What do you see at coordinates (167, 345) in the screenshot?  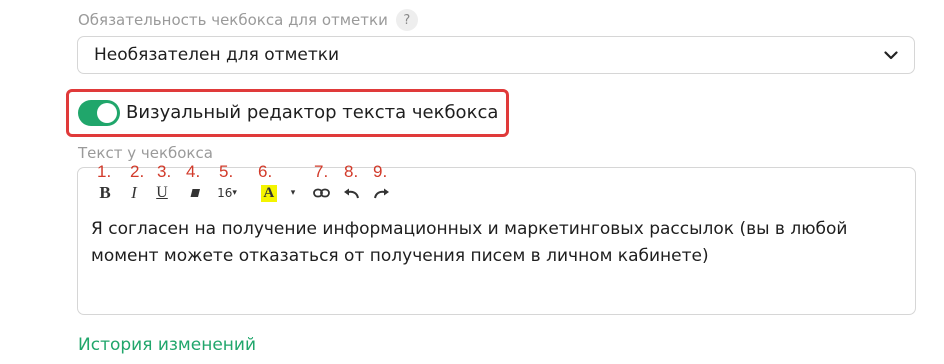 I see `history-link: История изменений` at bounding box center [167, 345].